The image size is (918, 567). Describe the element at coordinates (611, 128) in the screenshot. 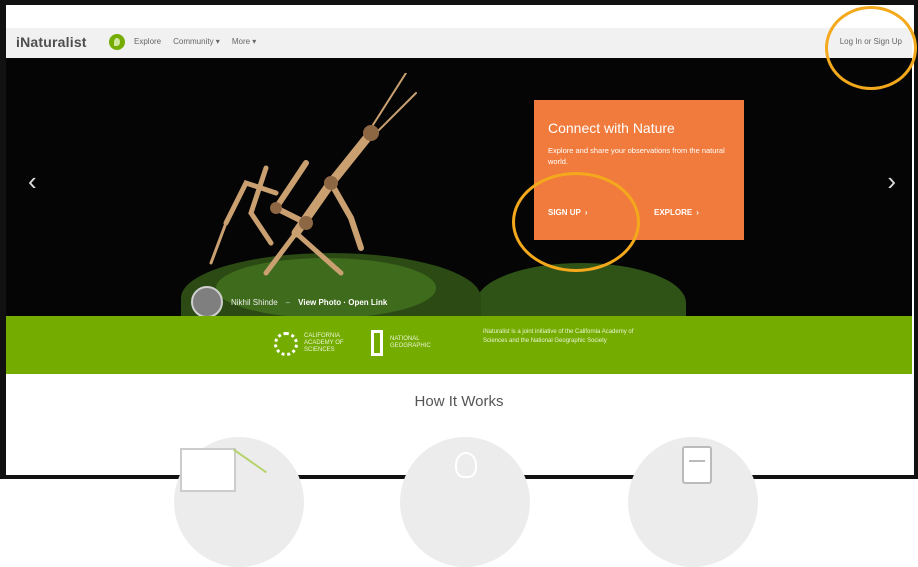

I see `cta-title: Connect with Nature` at that location.